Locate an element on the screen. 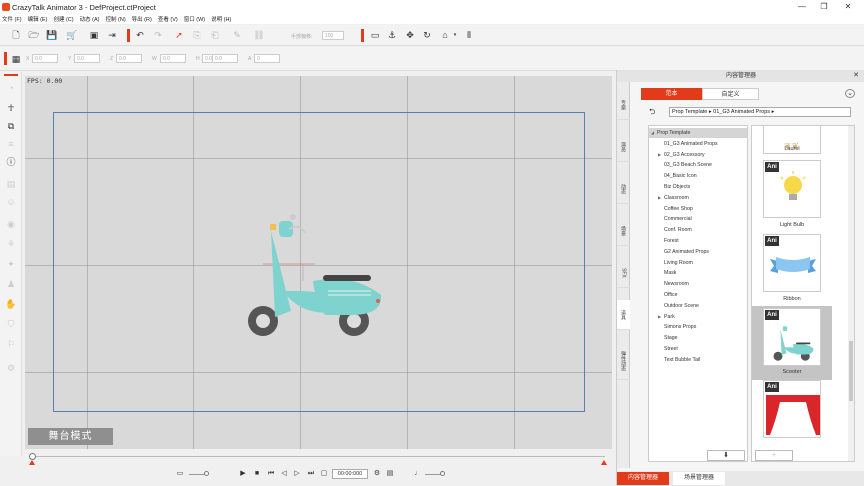 This screenshot has height=486, width=864. download-button: ⬇ is located at coordinates (726, 455).